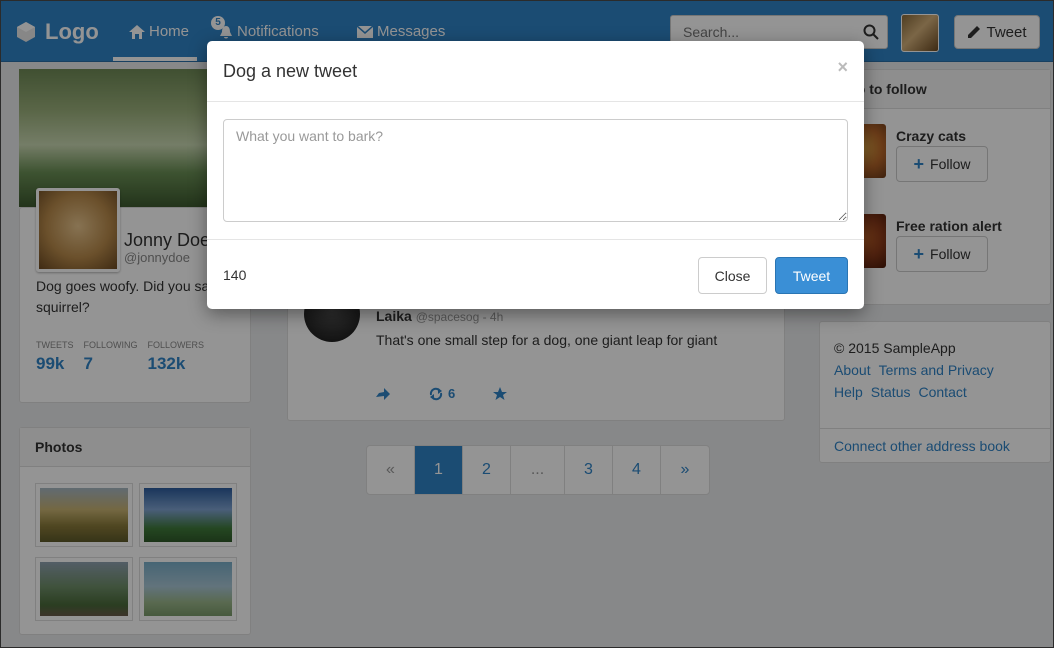  What do you see at coordinates (535, 170) in the screenshot?
I see `tweet-textarea` at bounding box center [535, 170].